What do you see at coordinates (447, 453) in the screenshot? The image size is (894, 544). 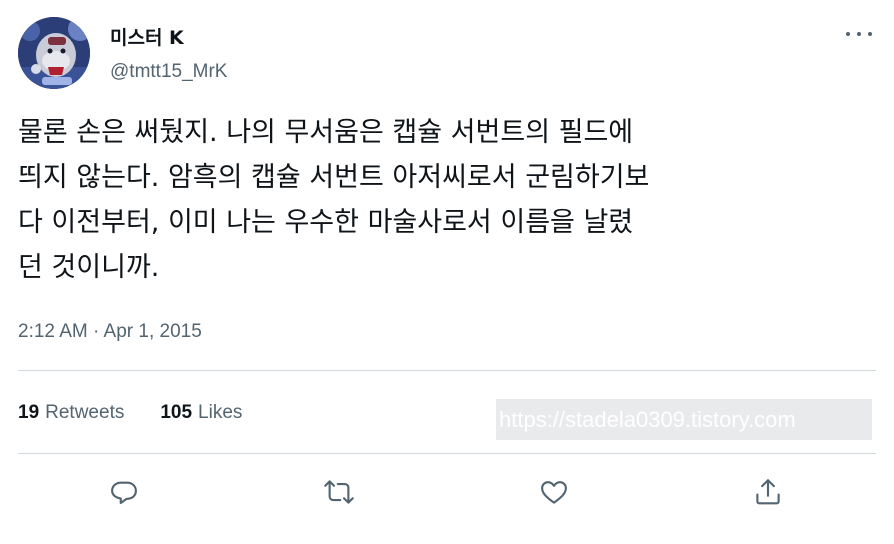 I see `divider-bottom` at bounding box center [447, 453].